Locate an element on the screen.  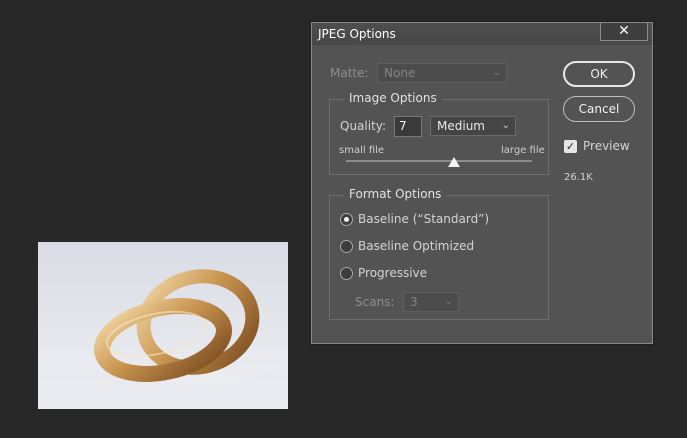
quality-preset-value: Medium is located at coordinates (461, 126).